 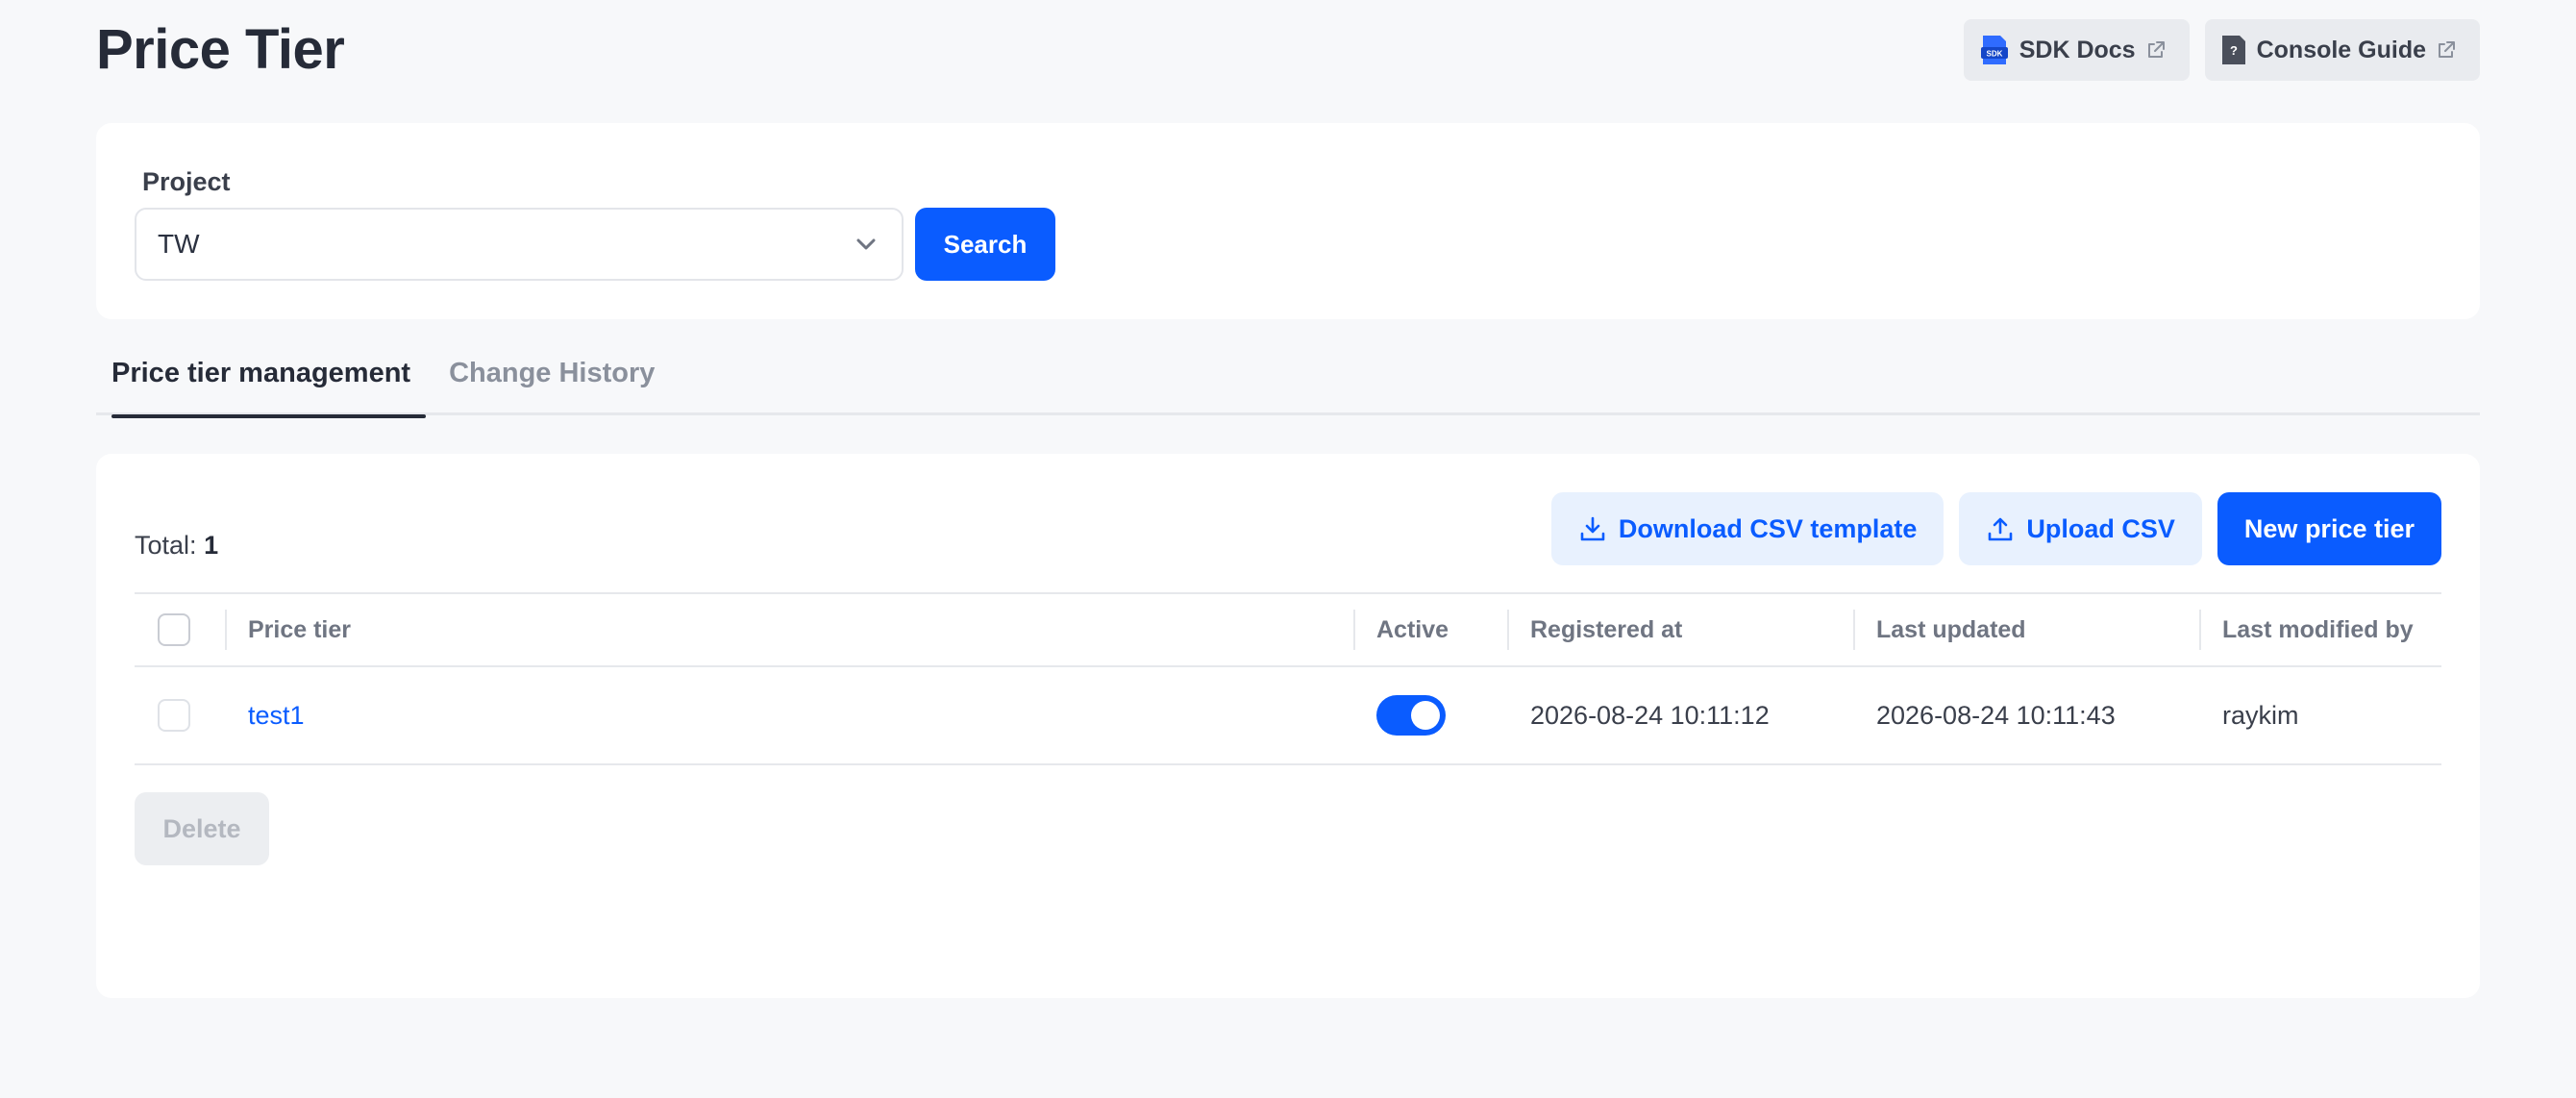 I want to click on upload-icon, so click(x=2001, y=529).